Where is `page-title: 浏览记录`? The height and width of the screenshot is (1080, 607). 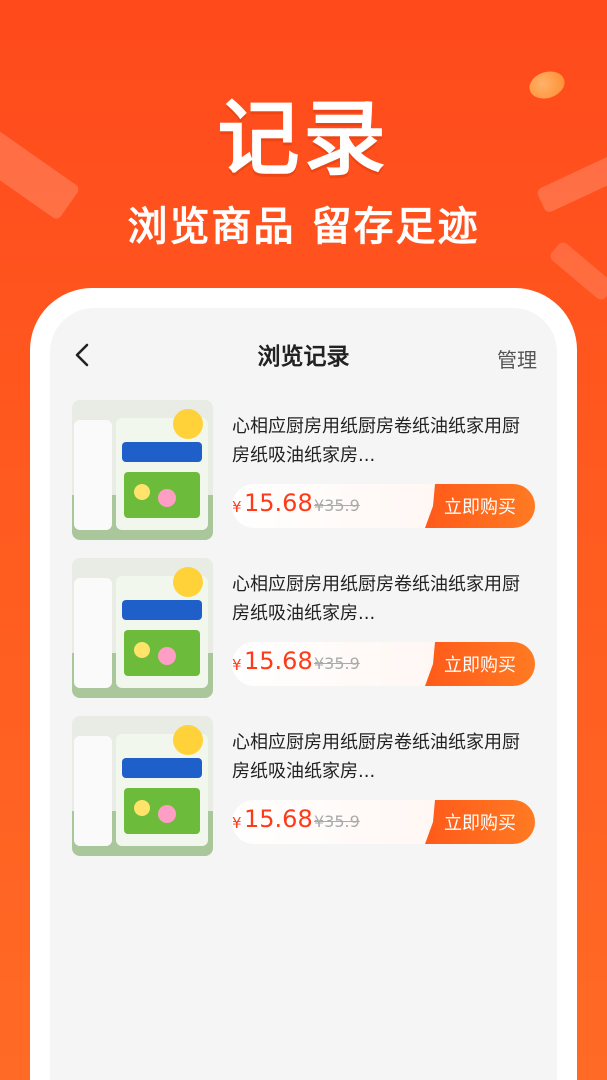 page-title: 浏览记录 is located at coordinates (303, 357).